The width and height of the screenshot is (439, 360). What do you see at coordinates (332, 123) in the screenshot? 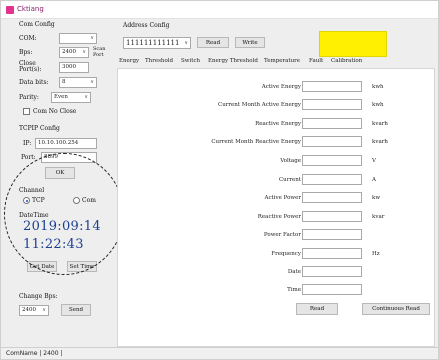
I see `reactive-energy-field` at bounding box center [332, 123].